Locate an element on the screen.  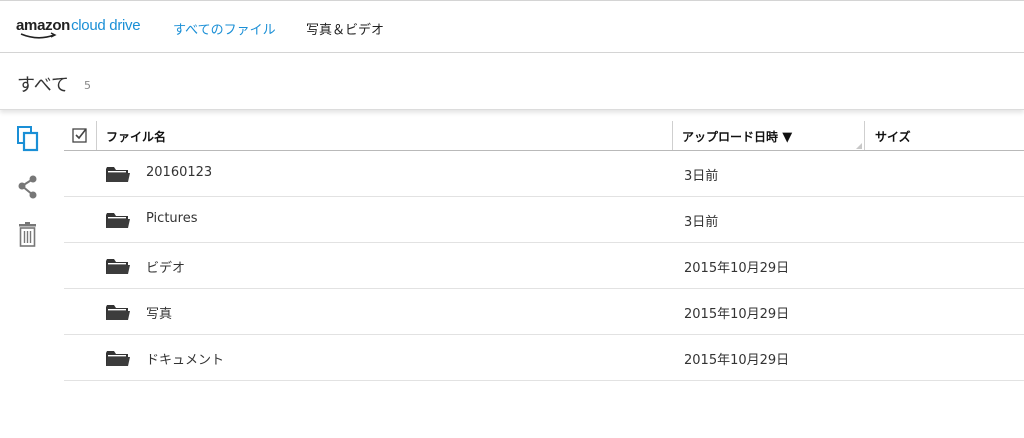
top-nav-bar: amazoncloud drive すべてのファイル 写真＆ビデオ is located at coordinates (512, 26).